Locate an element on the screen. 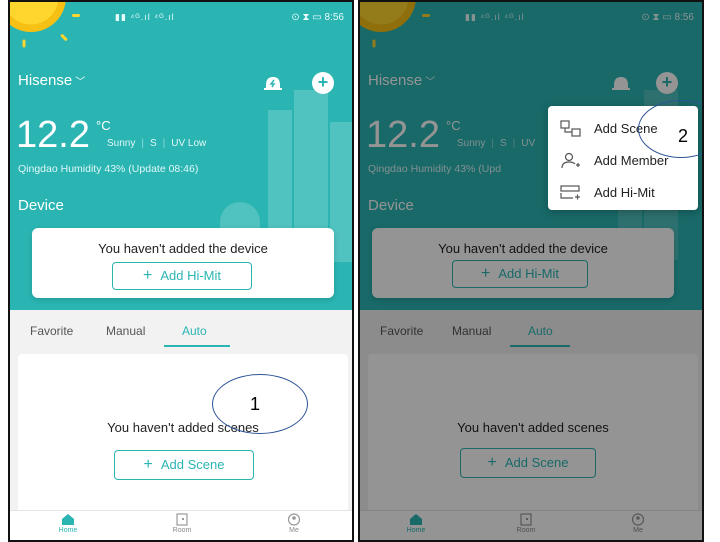 The width and height of the screenshot is (720, 542). scene-empty-text: You haven't added scenes is located at coordinates (183, 427).